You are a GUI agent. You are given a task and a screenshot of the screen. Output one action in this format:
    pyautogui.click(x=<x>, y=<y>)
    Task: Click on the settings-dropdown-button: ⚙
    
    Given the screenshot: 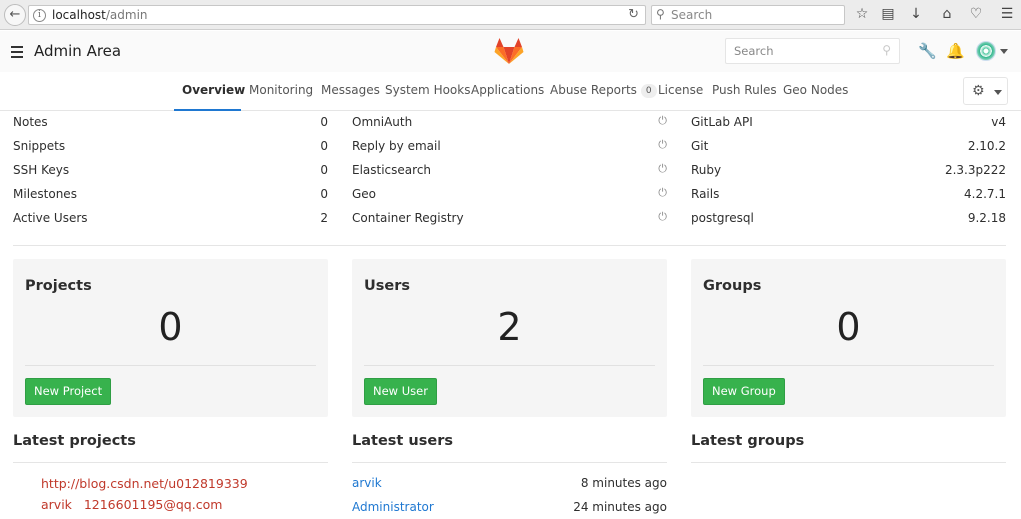 What is the action you would take?
    pyautogui.click(x=985, y=91)
    